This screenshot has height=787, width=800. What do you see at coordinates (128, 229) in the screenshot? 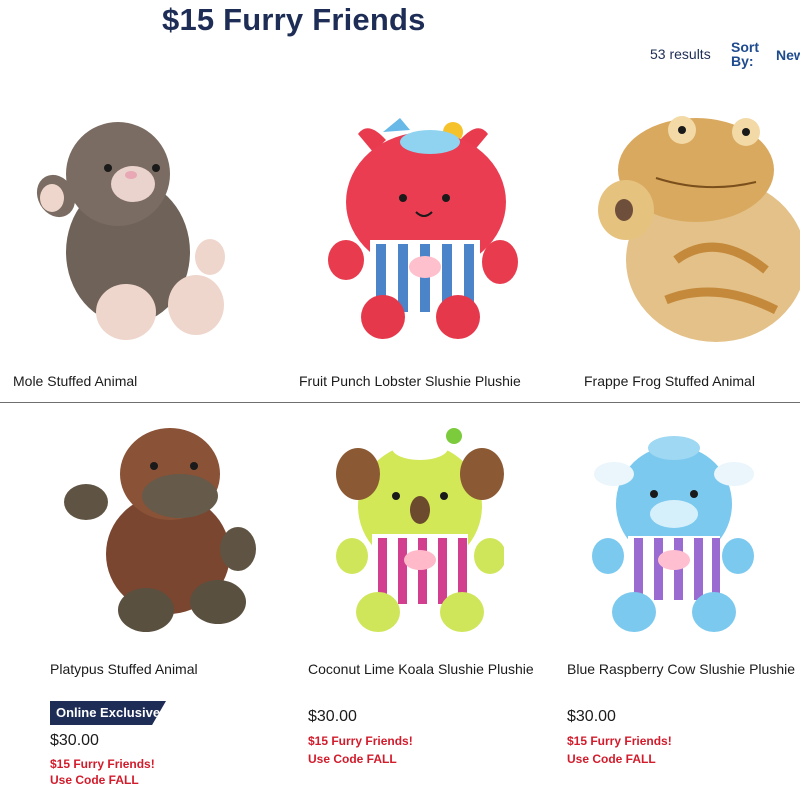
I see `mole-plush-image` at bounding box center [128, 229].